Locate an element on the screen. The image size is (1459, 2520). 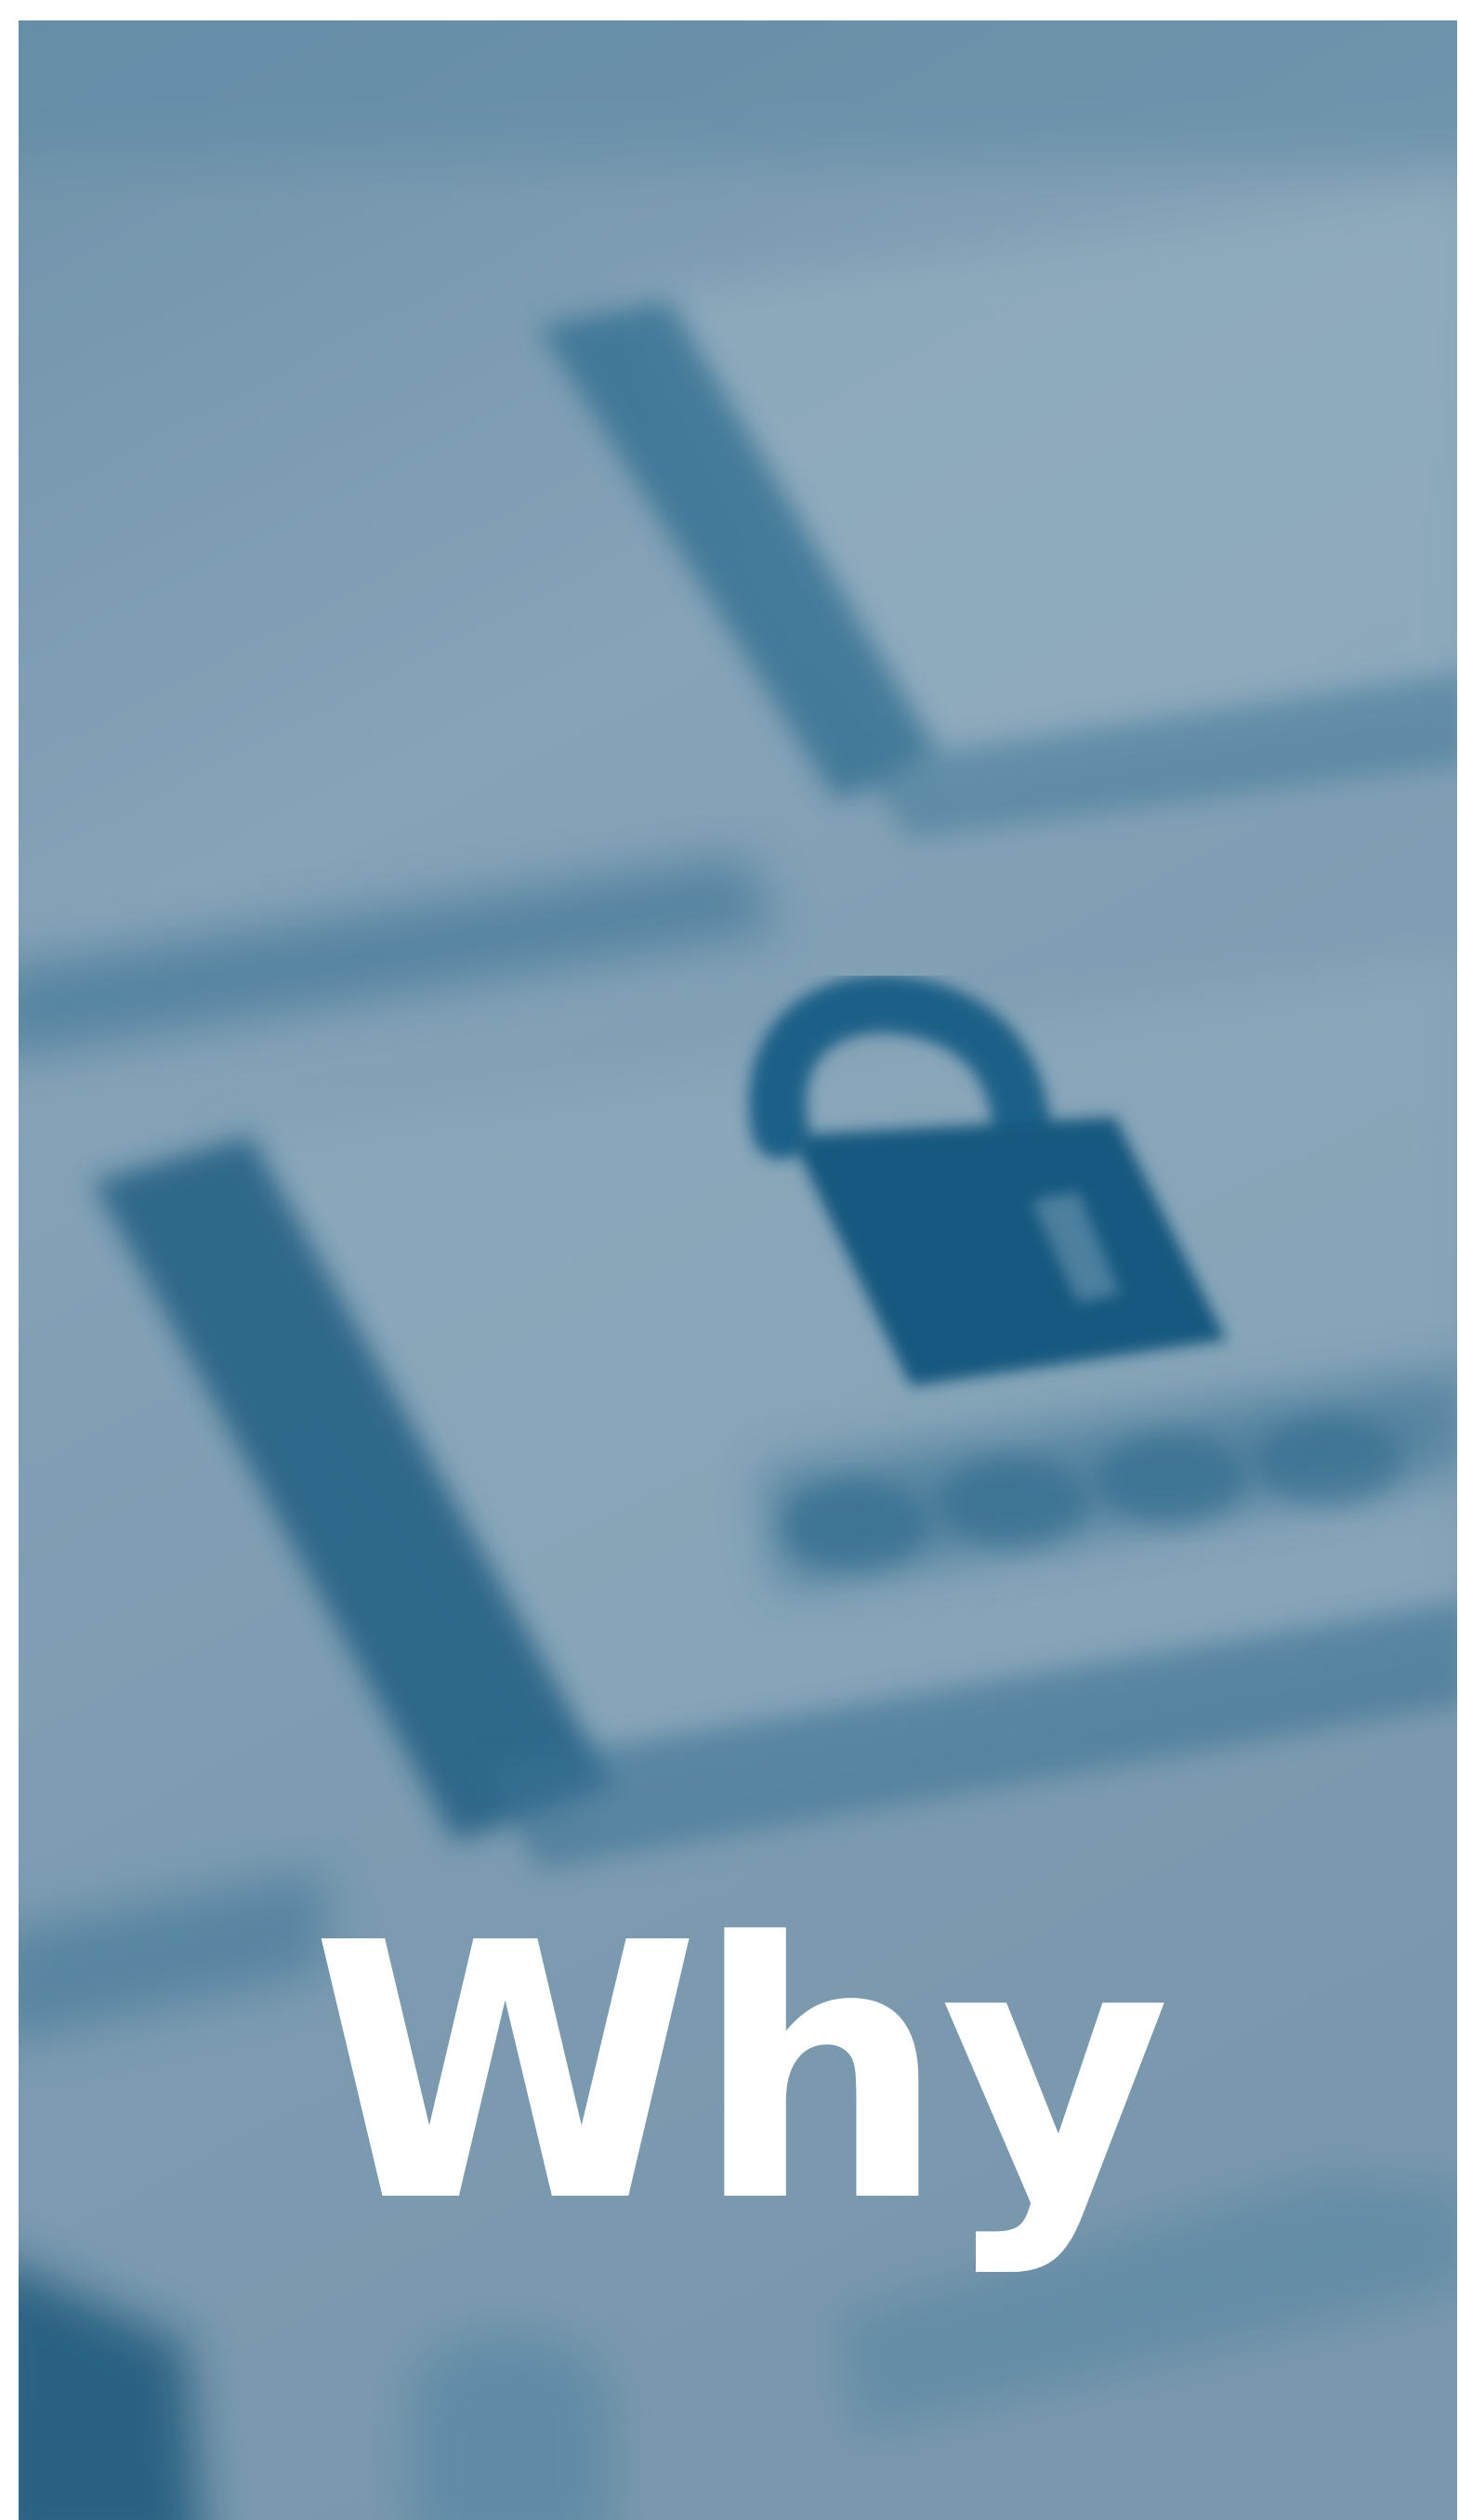
headline: Why is located at coordinates (740, 2073).